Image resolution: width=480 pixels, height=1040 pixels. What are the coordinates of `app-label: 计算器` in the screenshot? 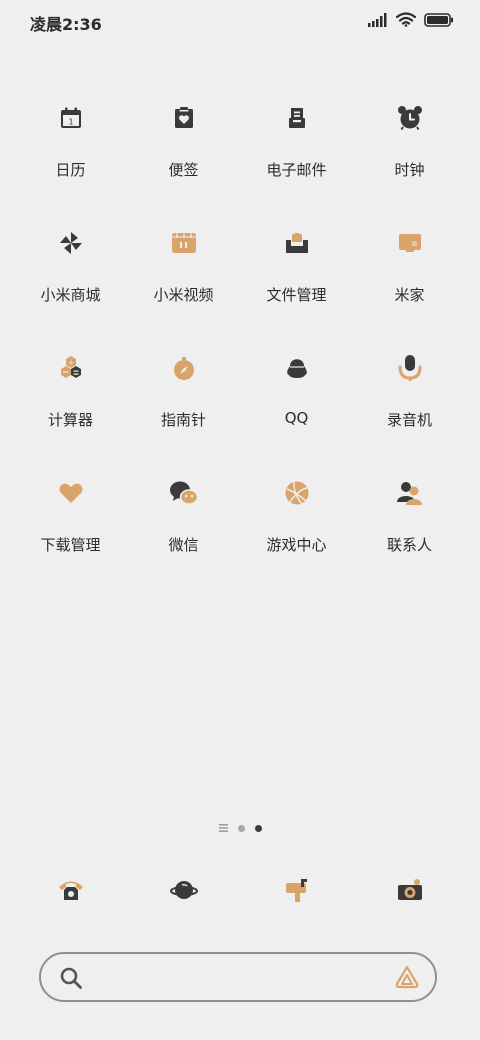 It's located at (70, 420).